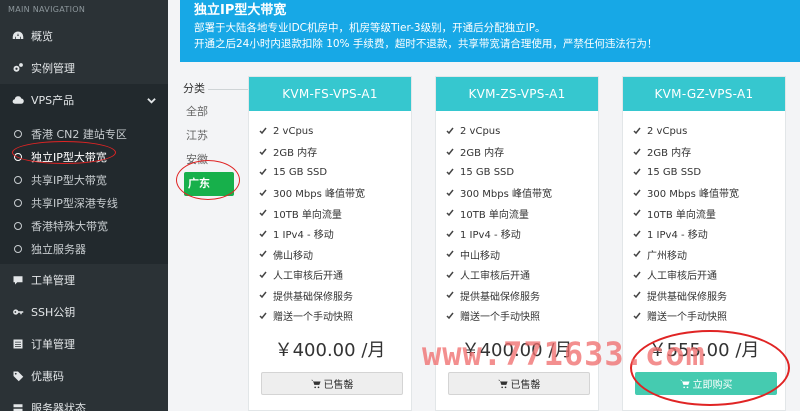  Describe the element at coordinates (84, 133) in the screenshot. I see `submenu-item-hk-cn2: 香港 CN2 建站专区` at that location.